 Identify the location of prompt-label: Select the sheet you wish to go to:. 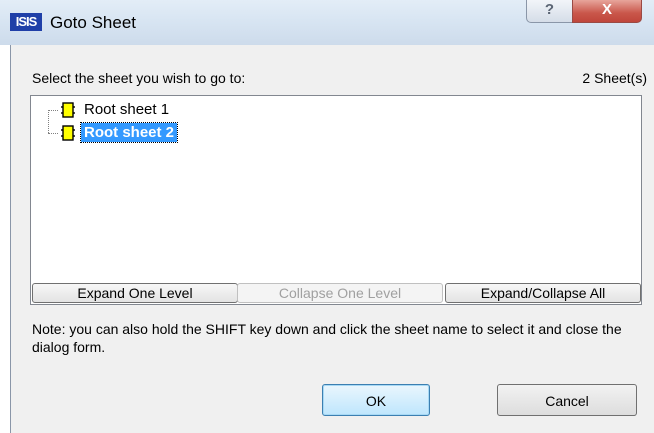
(139, 78).